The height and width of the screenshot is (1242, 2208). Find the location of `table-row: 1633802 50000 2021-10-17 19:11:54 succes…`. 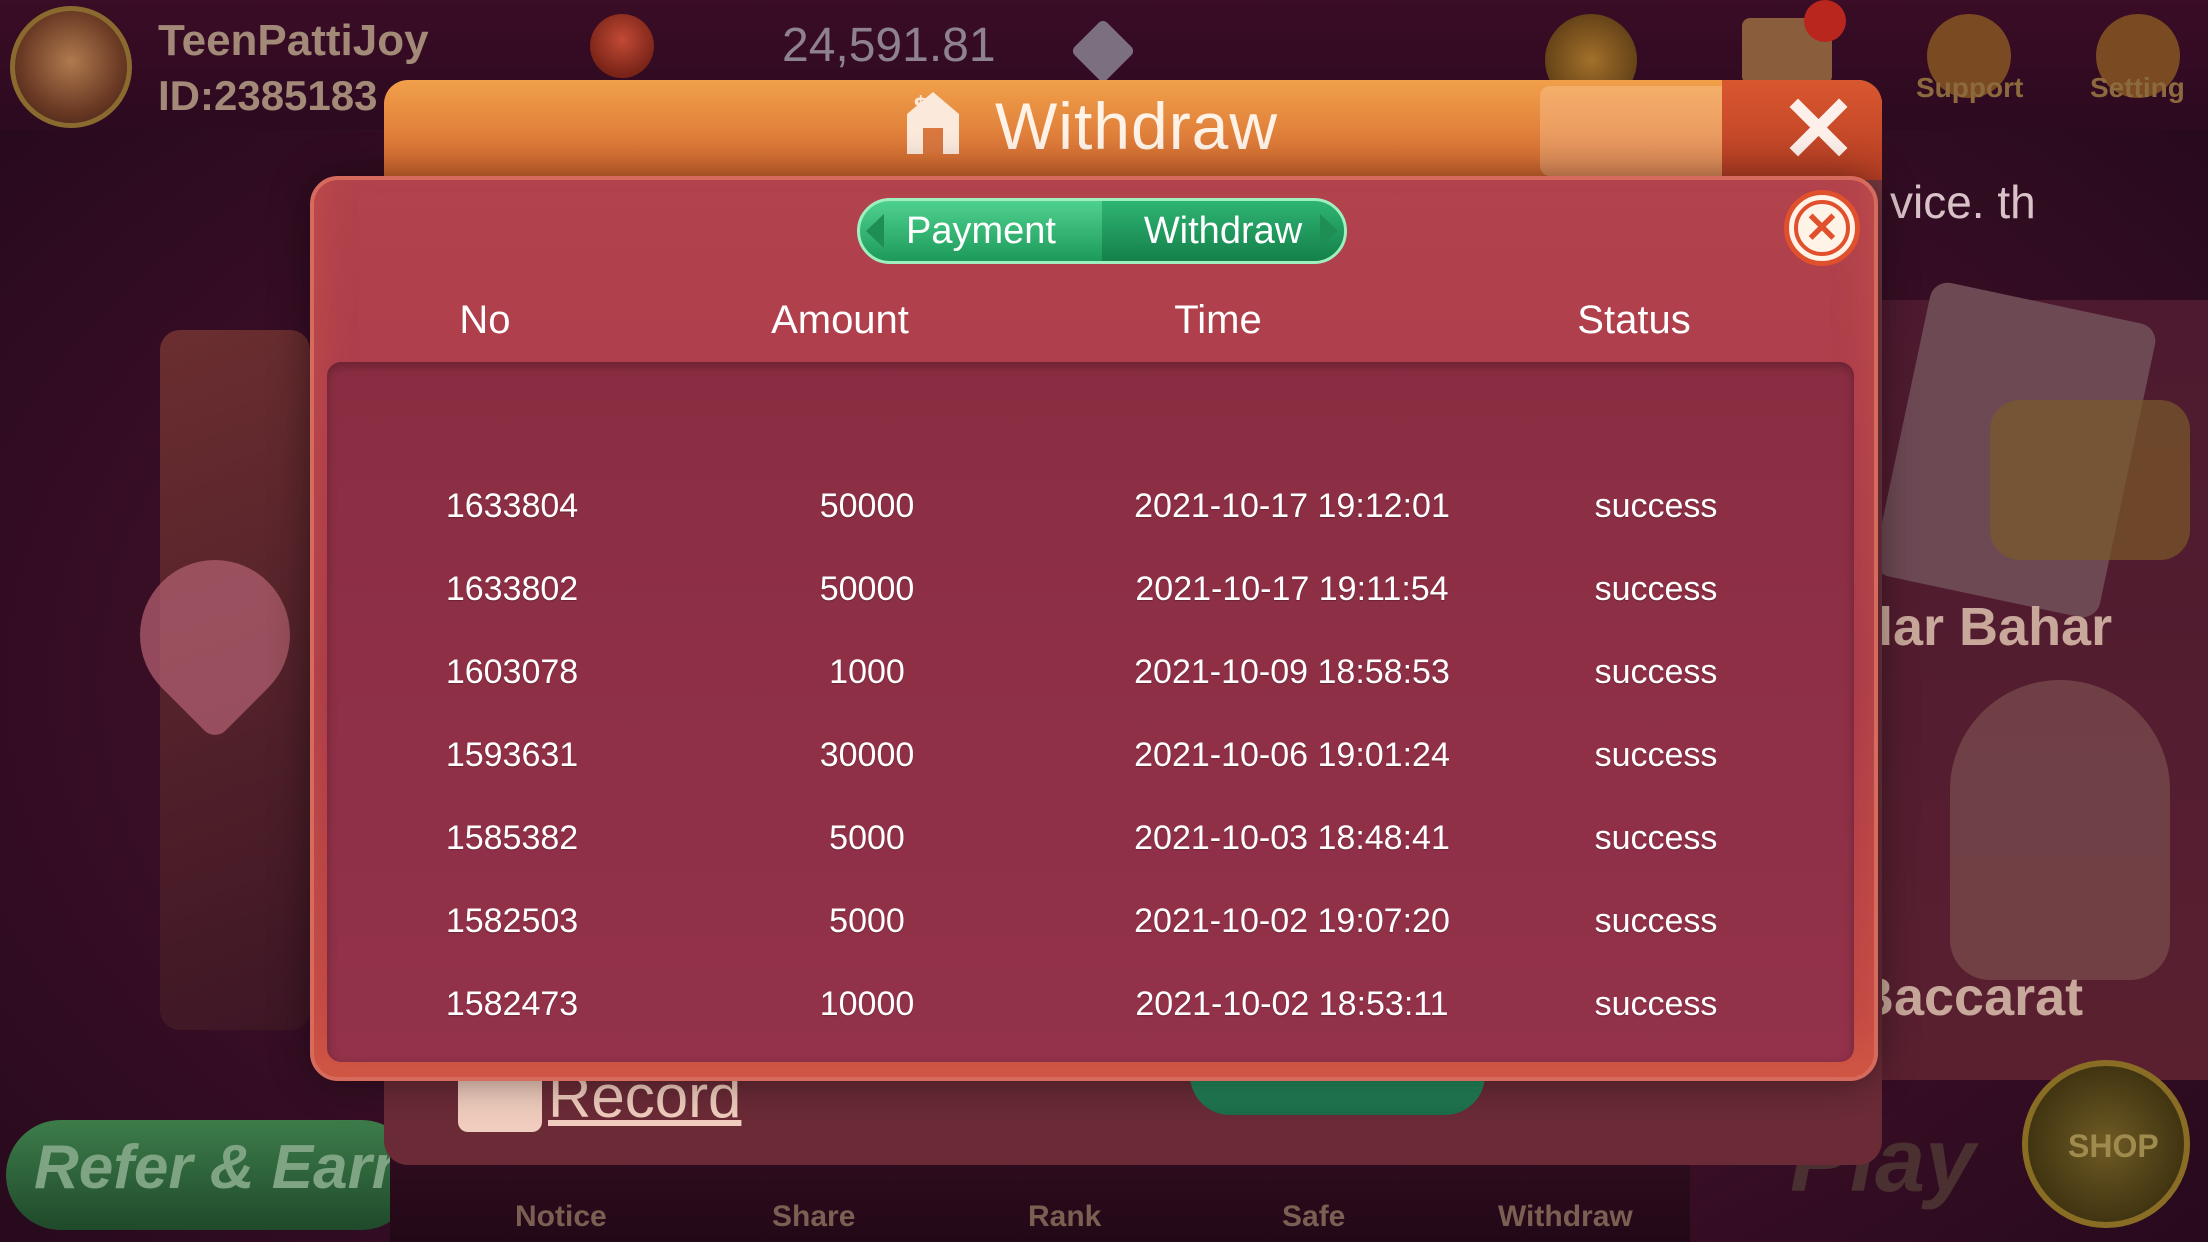

table-row: 1633802 50000 2021-10-17 19:11:54 succes… is located at coordinates (1090, 589).